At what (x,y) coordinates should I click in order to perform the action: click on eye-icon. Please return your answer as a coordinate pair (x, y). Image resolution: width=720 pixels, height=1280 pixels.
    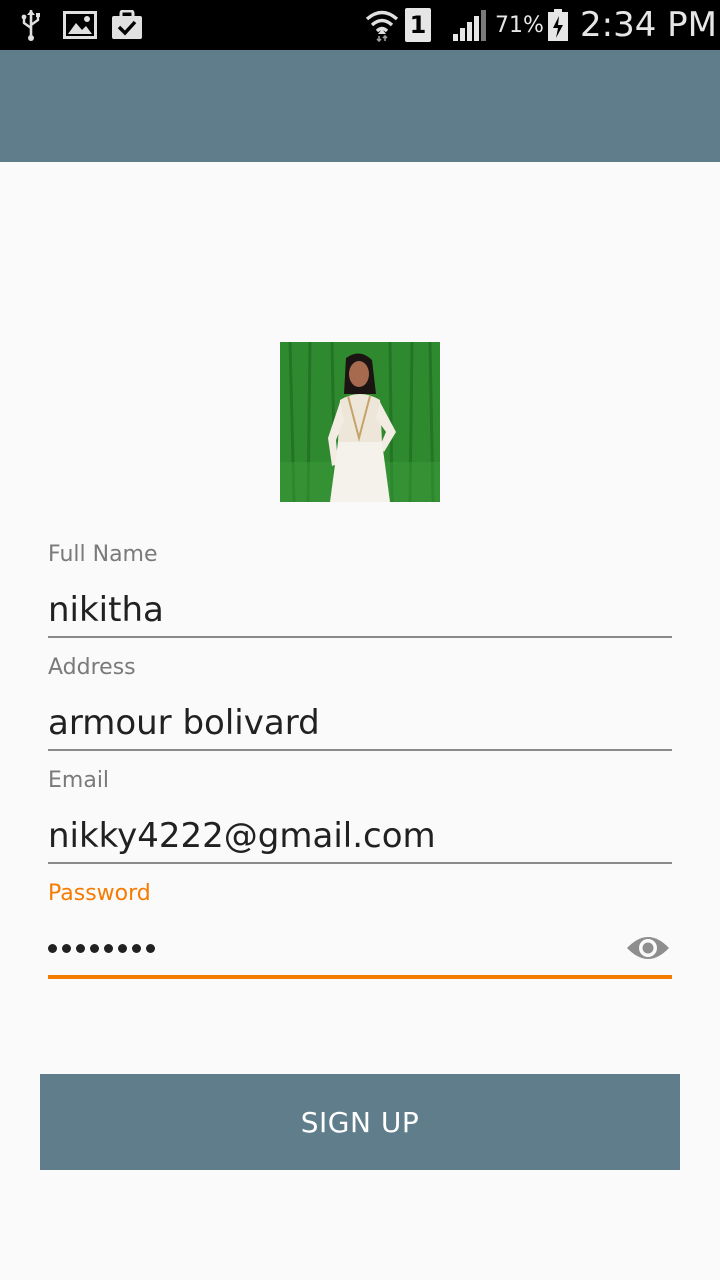
    Looking at the image, I should click on (648, 948).